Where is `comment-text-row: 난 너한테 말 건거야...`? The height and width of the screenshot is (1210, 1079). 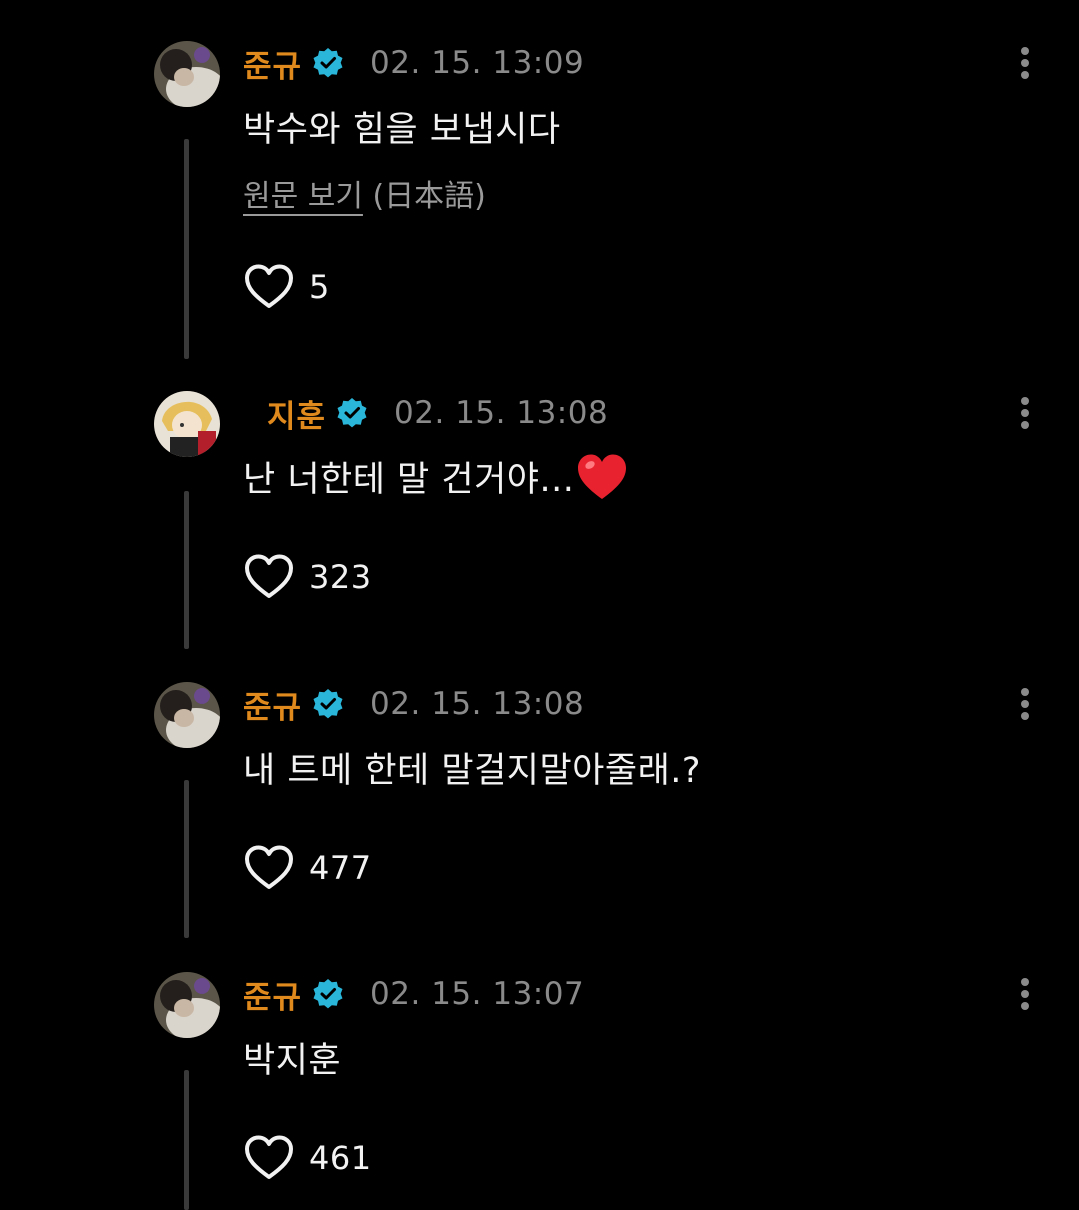 comment-text-row: 난 너한테 말 건거야... is located at coordinates (435, 476).